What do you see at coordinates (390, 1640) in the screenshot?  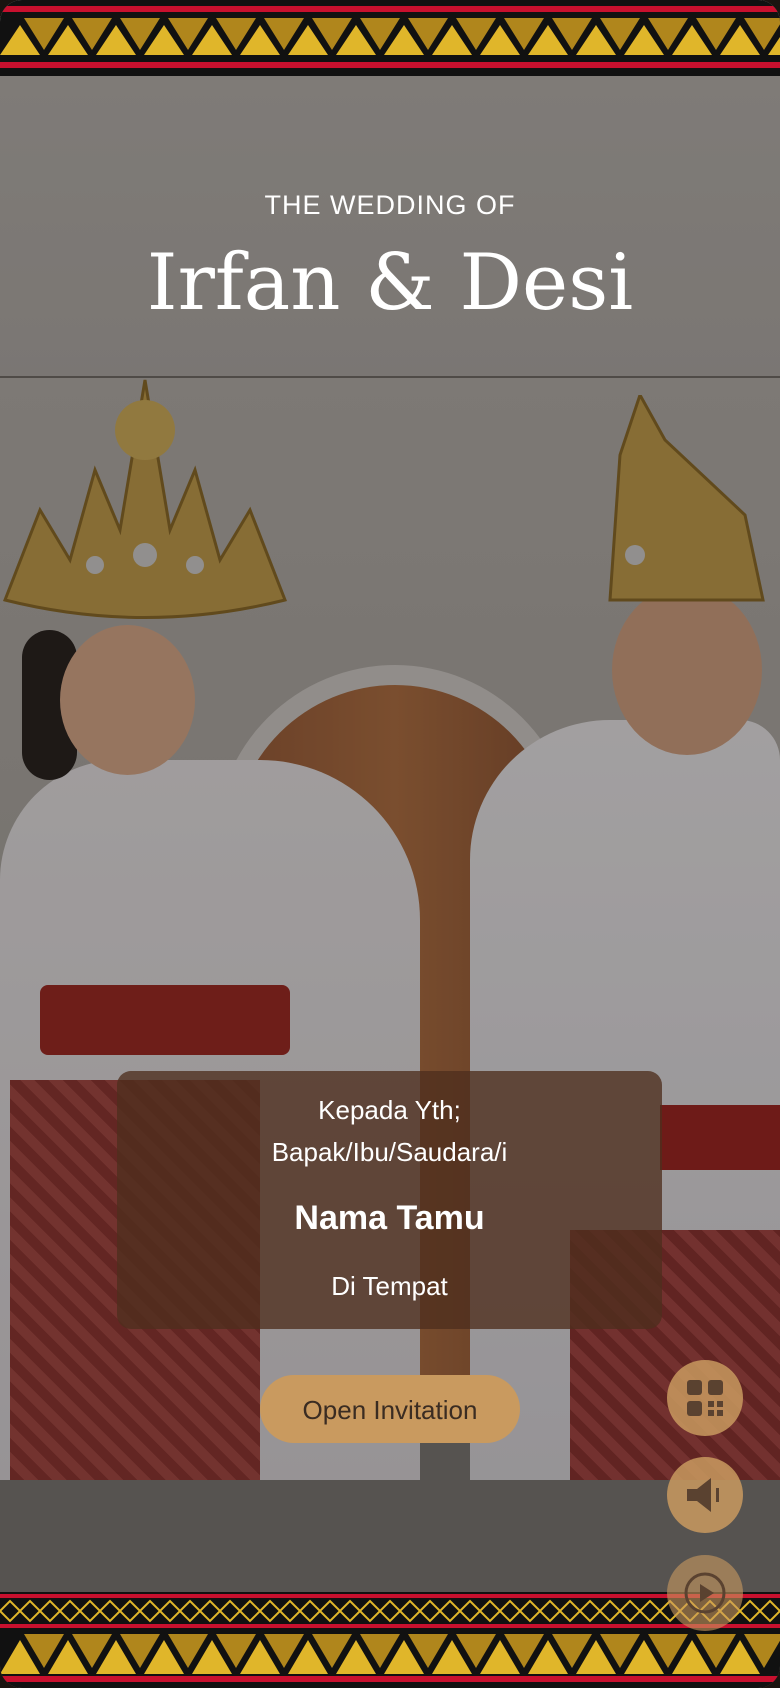 I see `bottom-ornament-border` at bounding box center [390, 1640].